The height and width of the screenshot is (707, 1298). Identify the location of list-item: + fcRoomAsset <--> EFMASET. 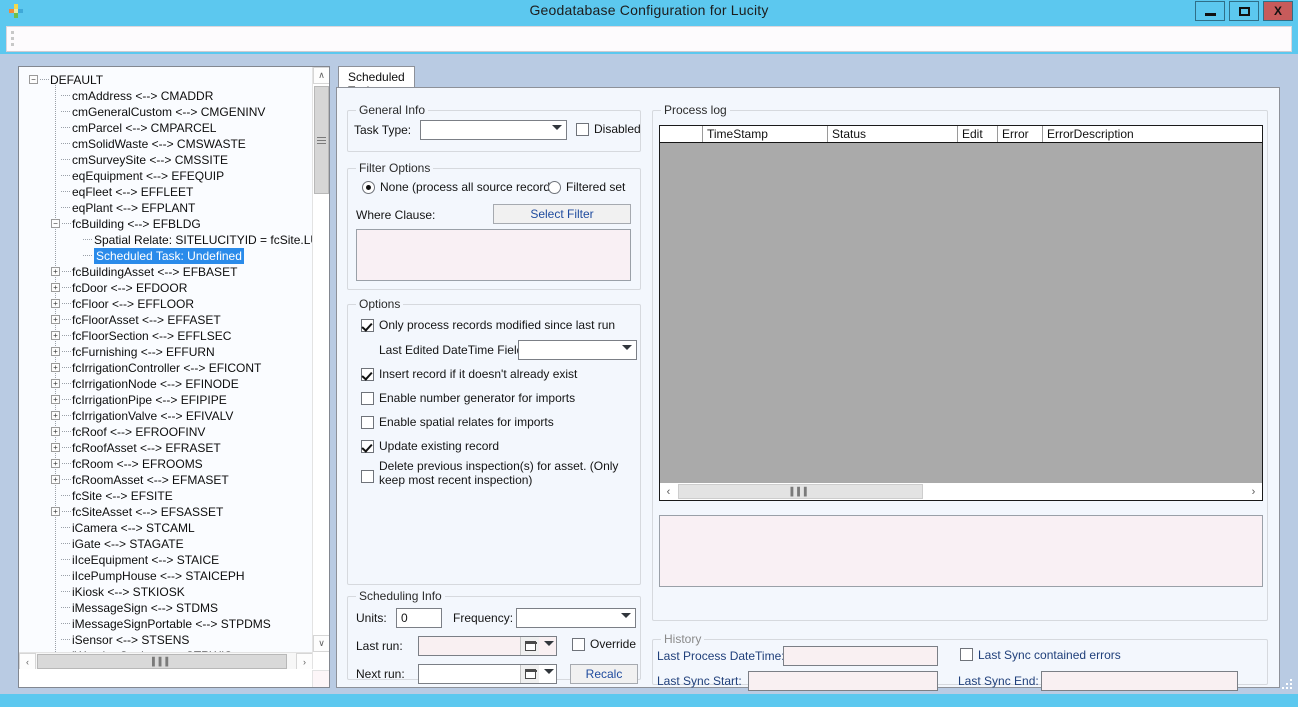
(166, 480).